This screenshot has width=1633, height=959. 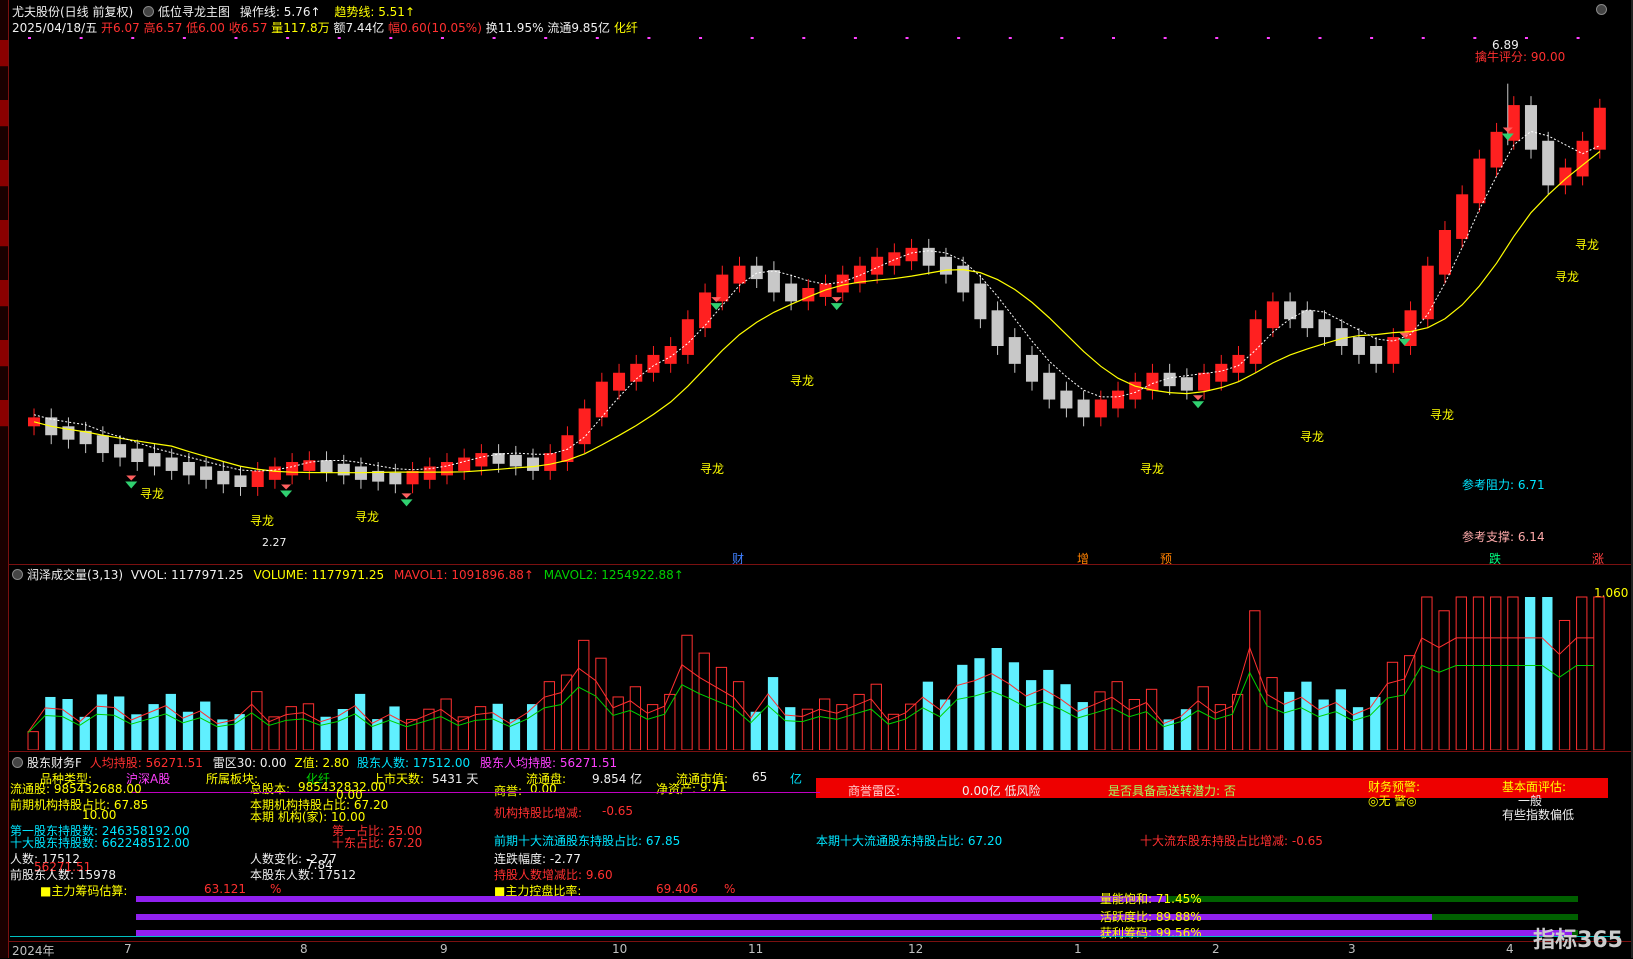 What do you see at coordinates (548, 763) in the screenshot?
I see `holders-avg-value: 股东人均持股: 56271.51` at bounding box center [548, 763].